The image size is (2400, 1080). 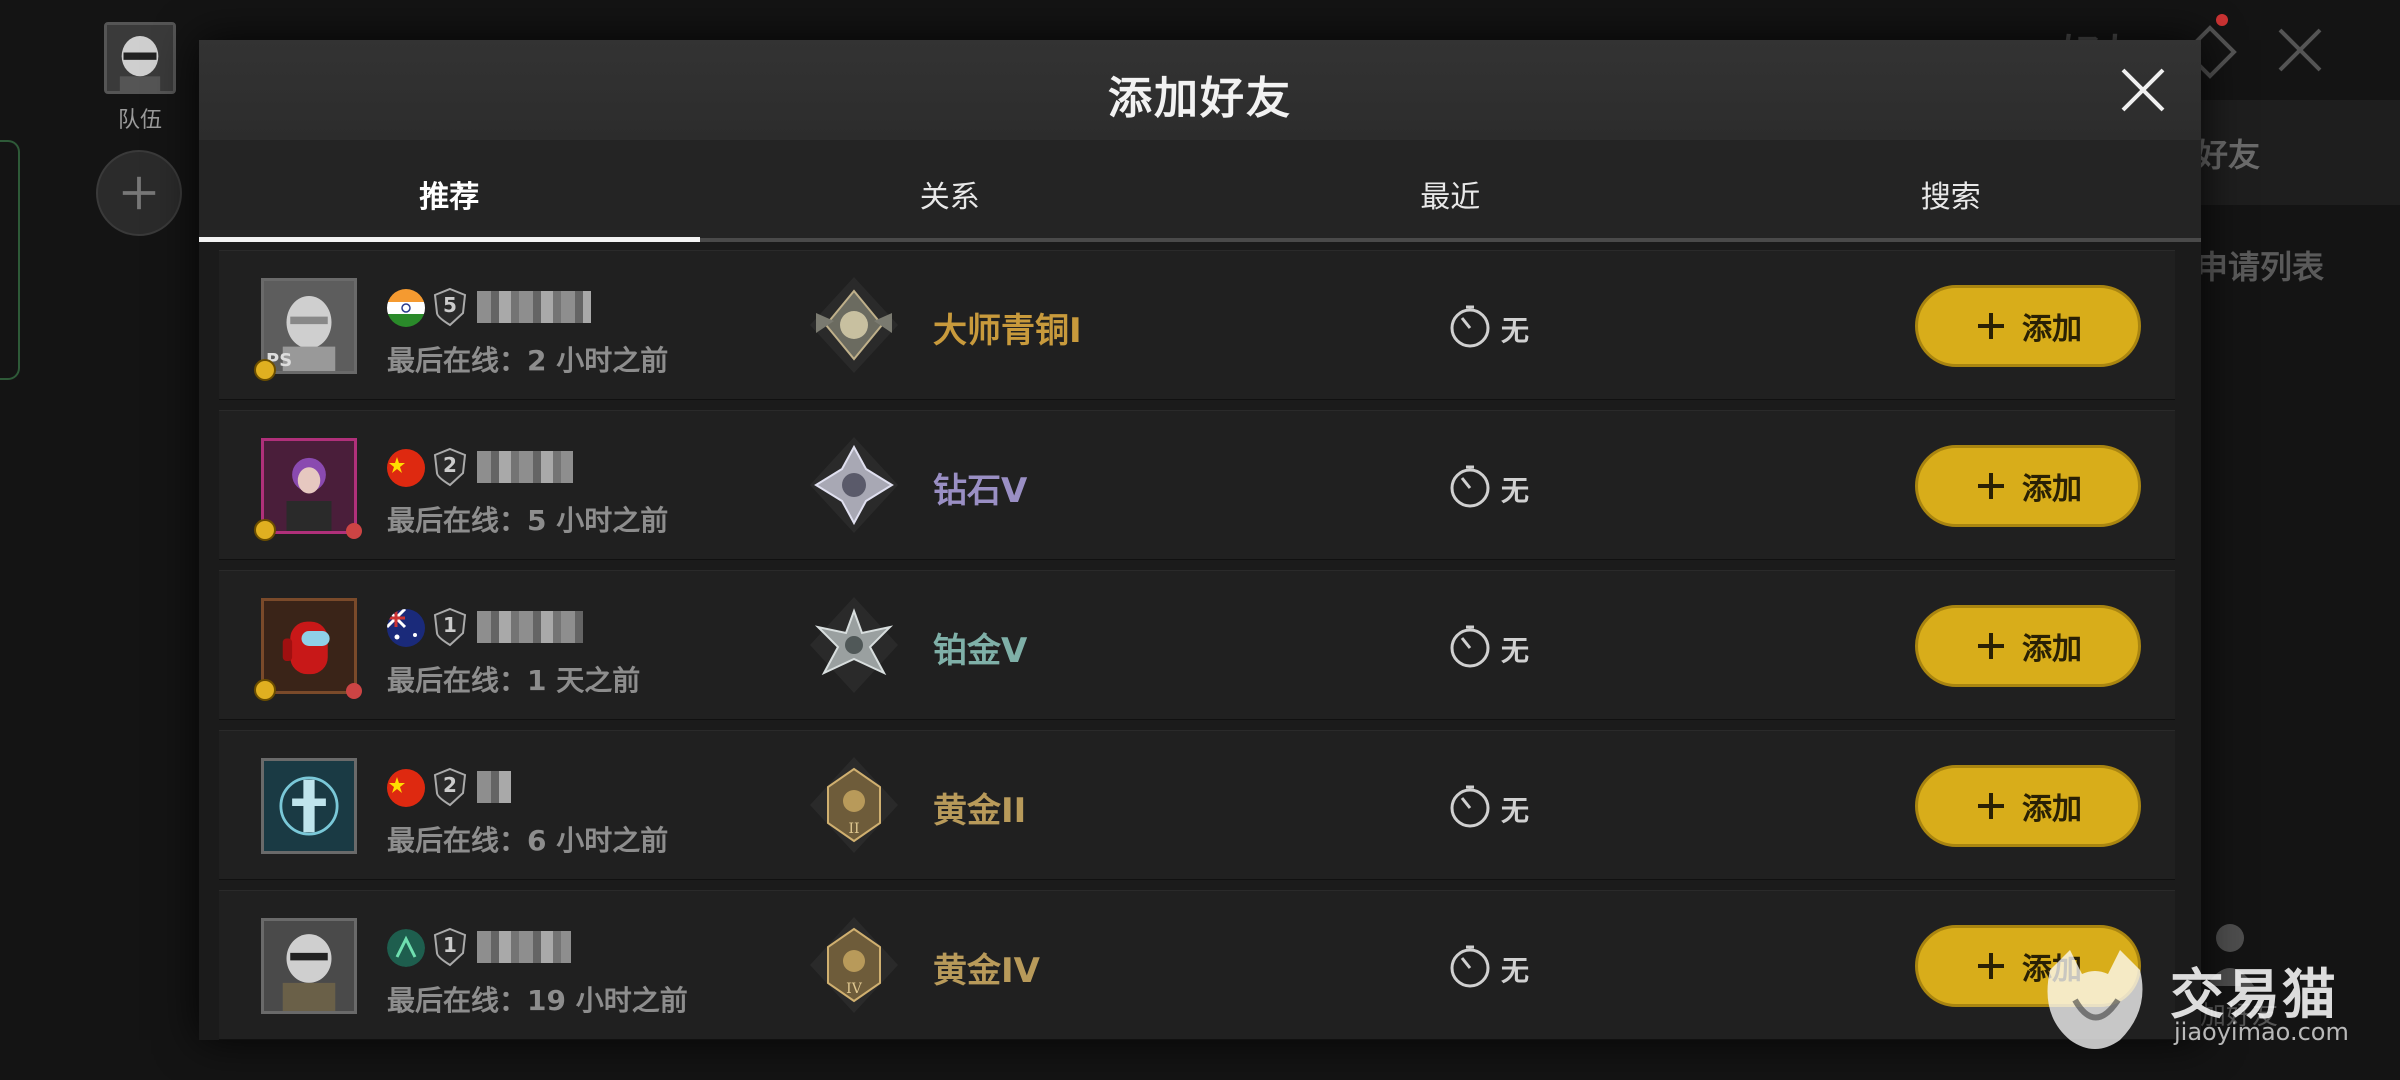 I want to click on character-avatar-icon, so click(x=309, y=486).